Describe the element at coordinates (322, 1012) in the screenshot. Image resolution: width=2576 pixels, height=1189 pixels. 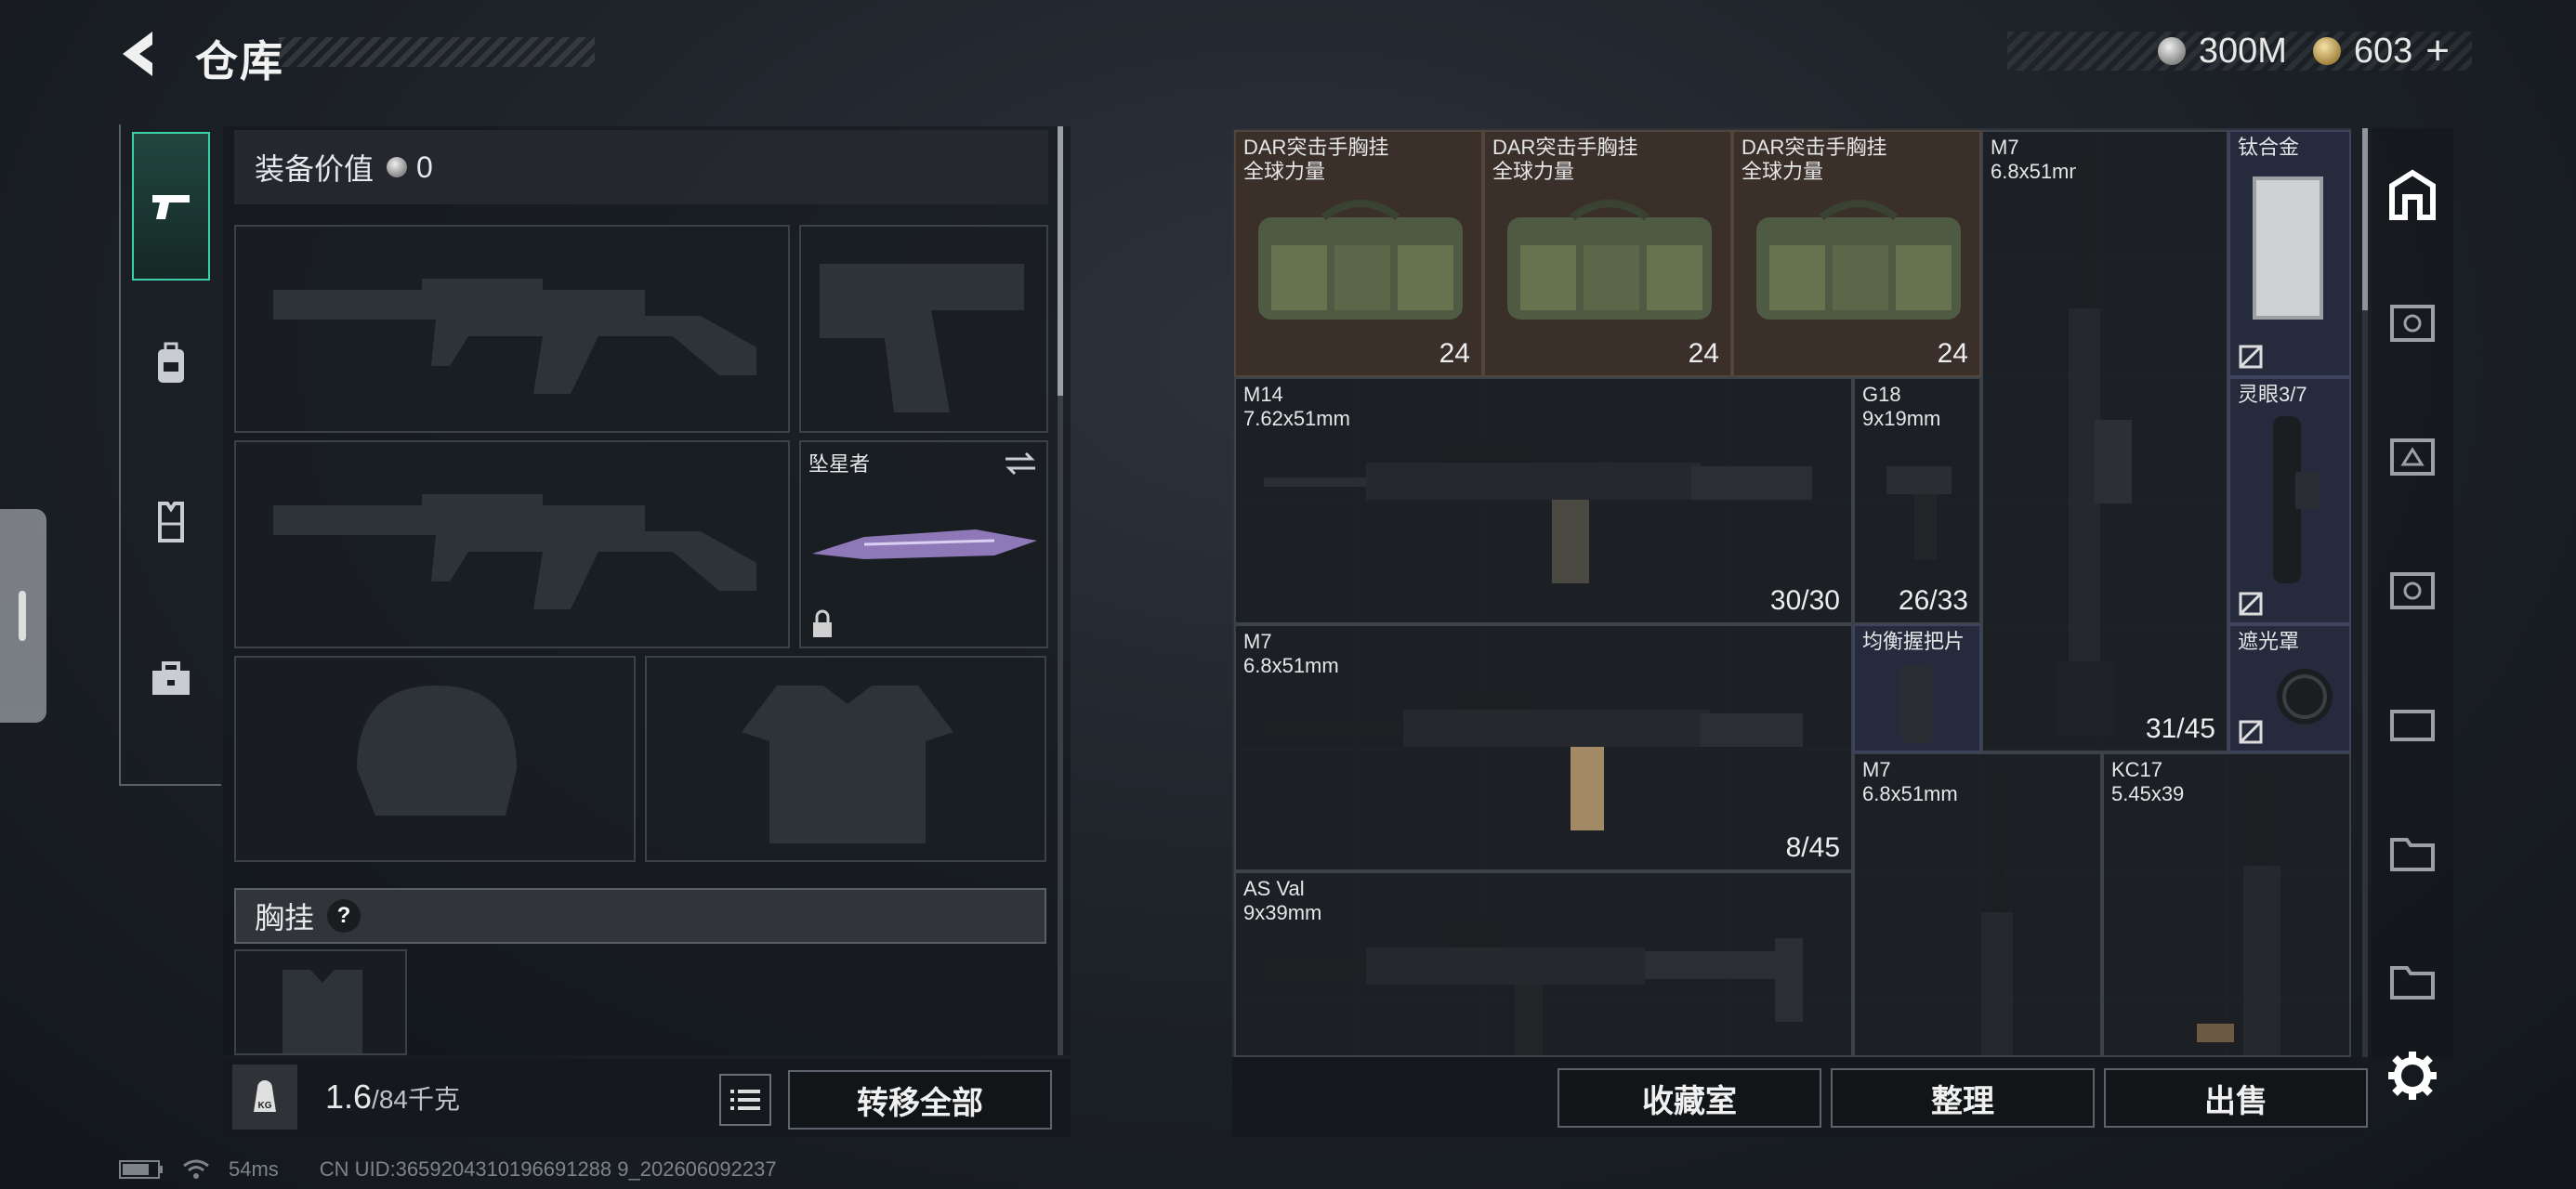
I see `chest-rig-silhouette-icon` at that location.